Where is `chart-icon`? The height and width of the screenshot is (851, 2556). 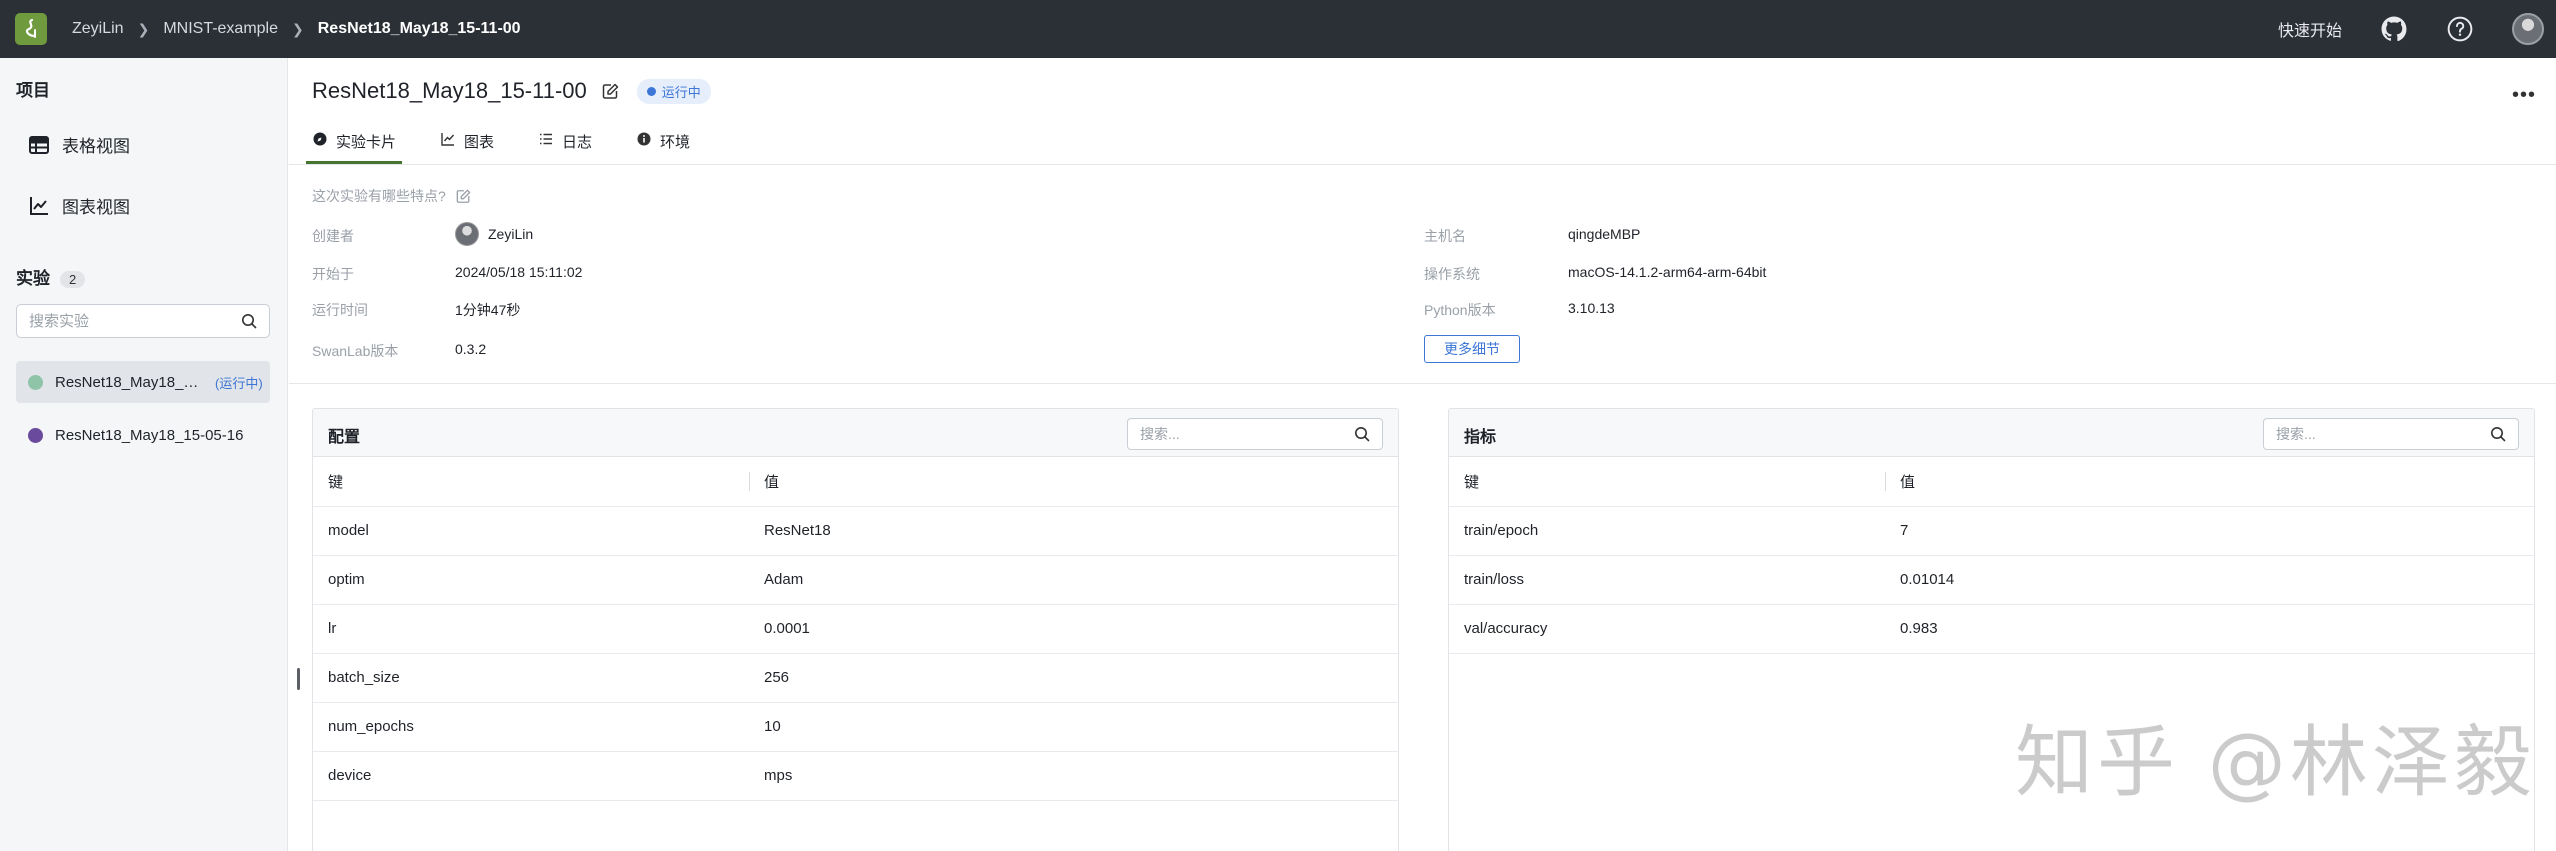 chart-icon is located at coordinates (39, 206).